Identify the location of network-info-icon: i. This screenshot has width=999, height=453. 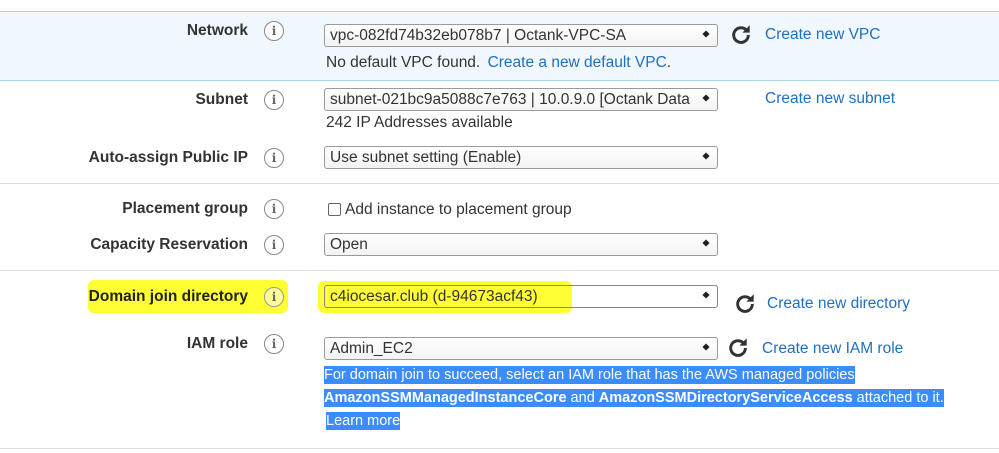
(274, 31).